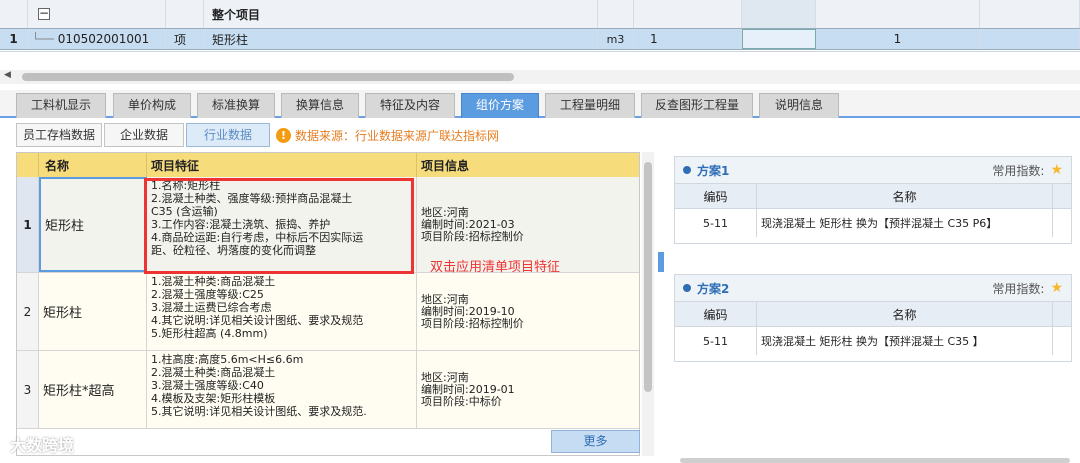  I want to click on minus-icon: −, so click(44, 13).